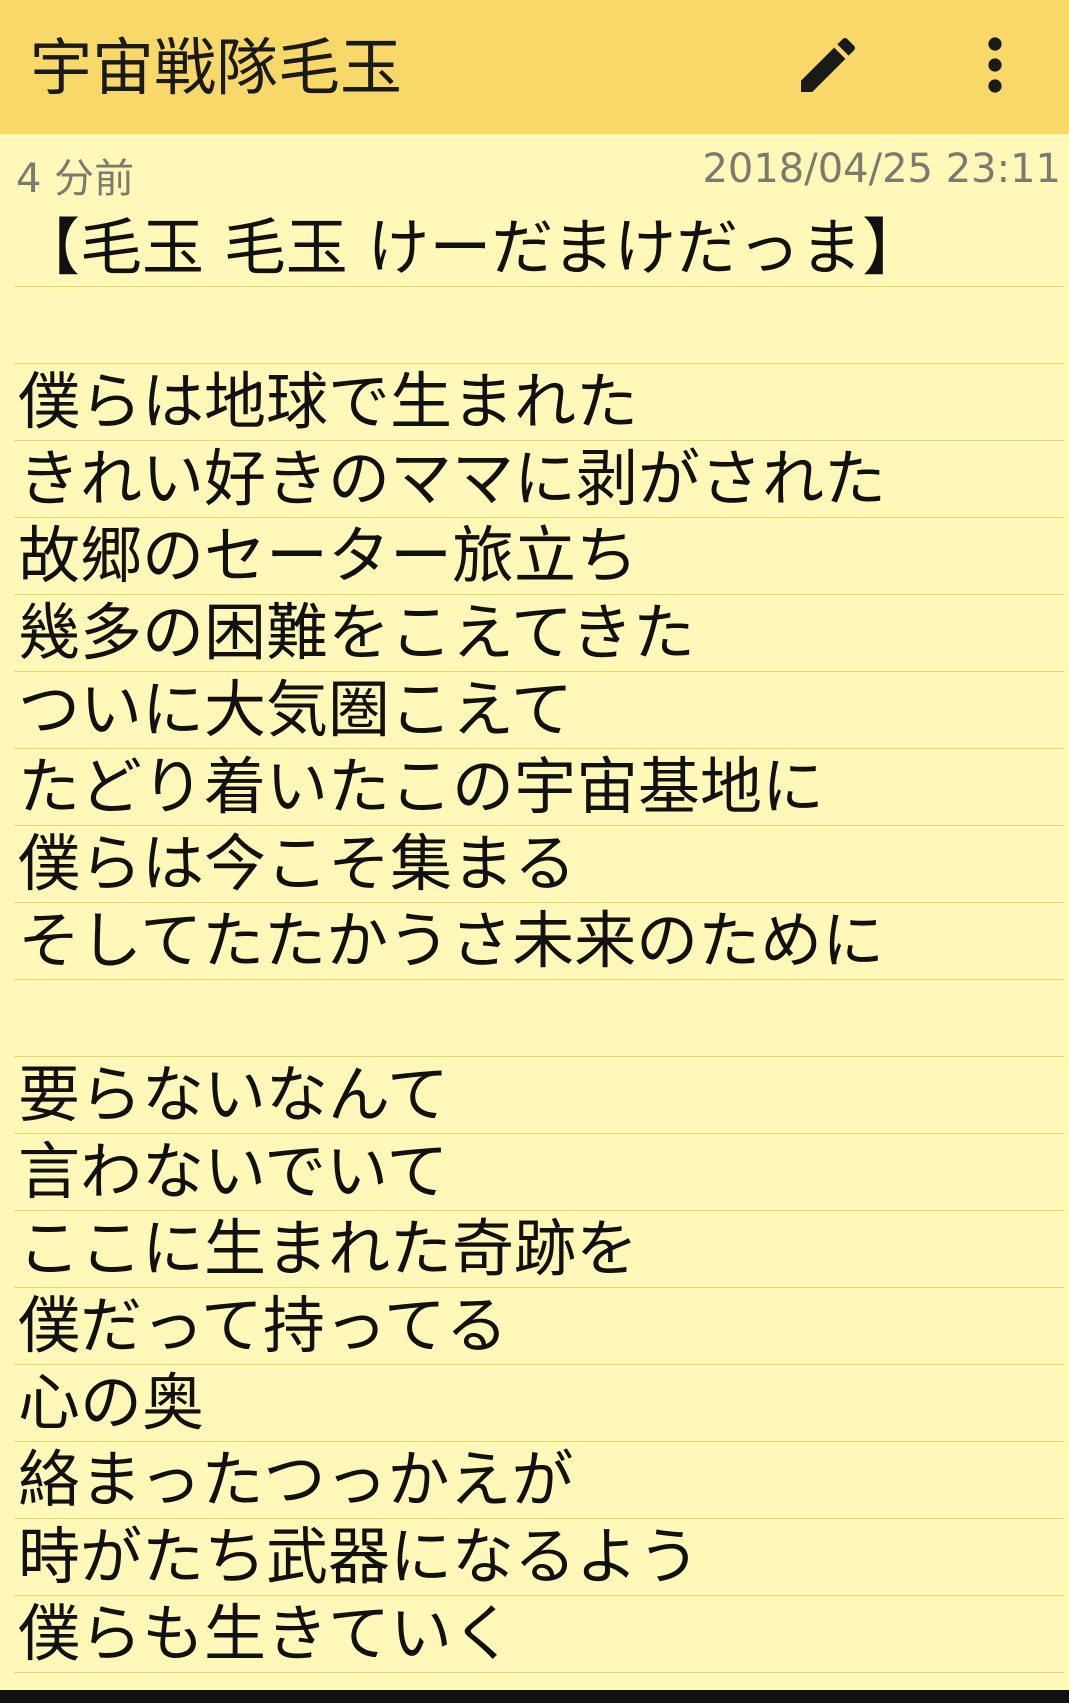  I want to click on note-line-text: 要らないなんて, so click(233, 1094).